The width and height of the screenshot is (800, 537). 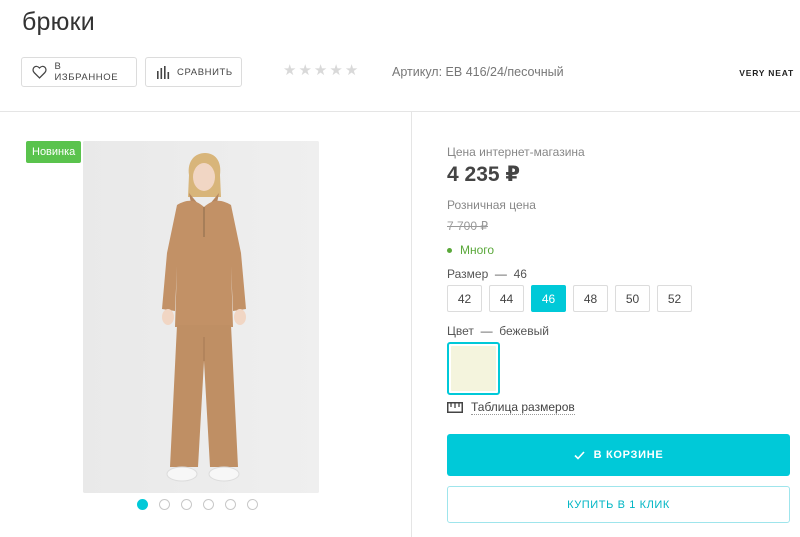 I want to click on stock-indicator-icon, so click(x=449, y=250).